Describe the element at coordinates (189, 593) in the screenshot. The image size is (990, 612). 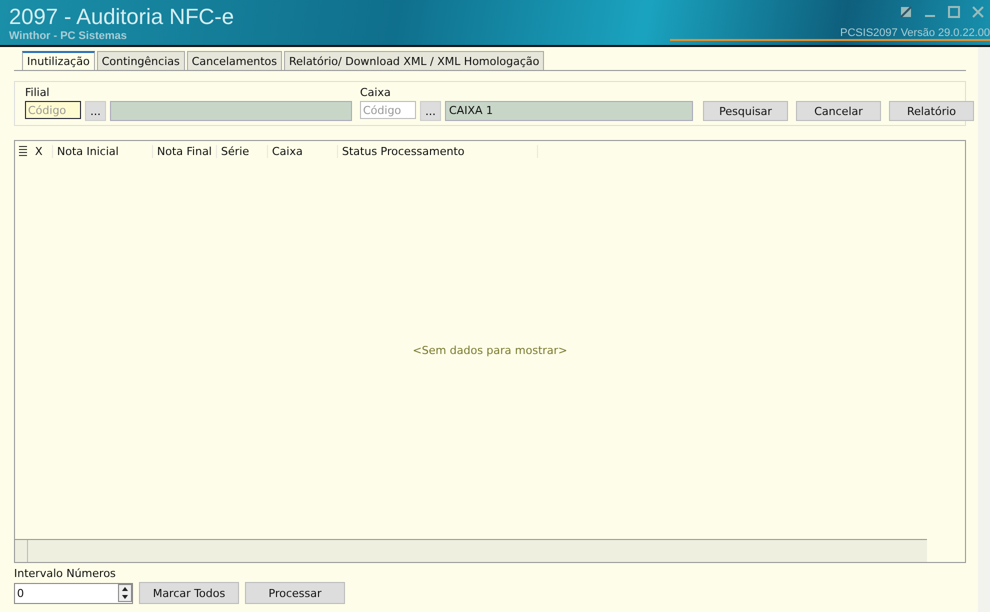
I see `action-button: Marcar Todos` at that location.